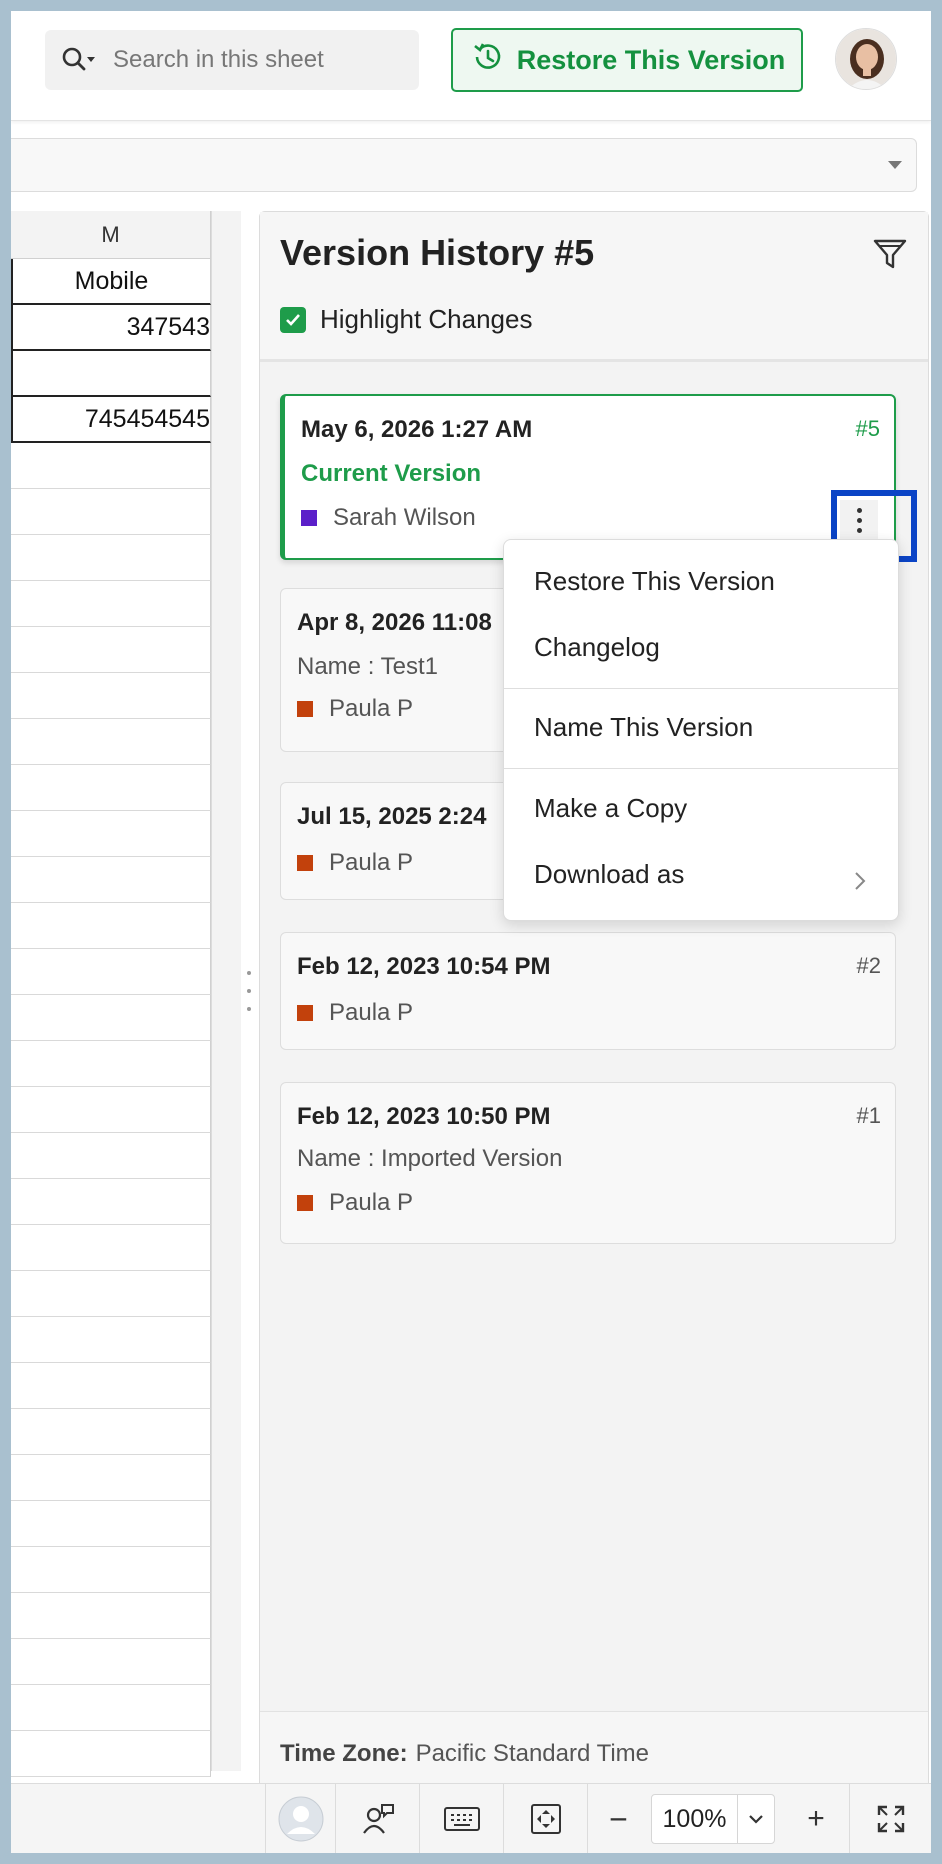  Describe the element at coordinates (461, 1818) in the screenshot. I see `keyboard-icon` at that location.